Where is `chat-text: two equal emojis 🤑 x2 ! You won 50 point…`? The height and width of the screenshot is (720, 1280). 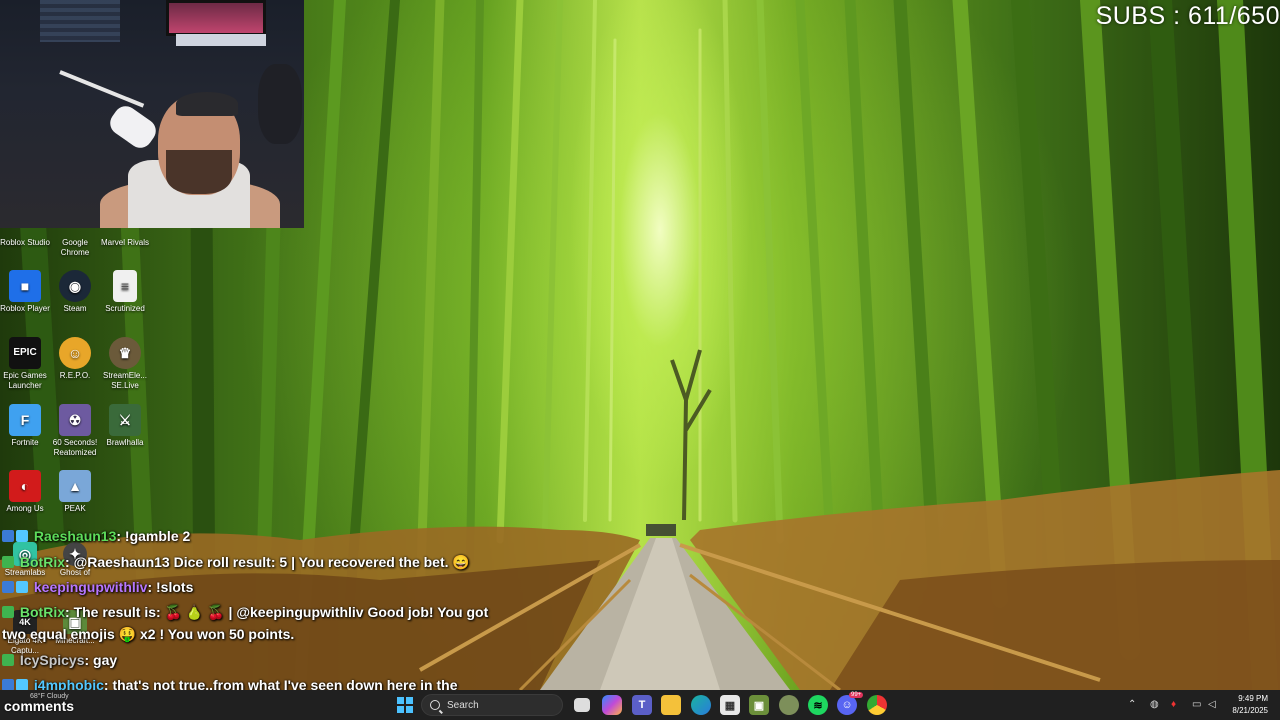
chat-text: two equal emojis 🤑 x2 ! You won 50 point… is located at coordinates (148, 634).